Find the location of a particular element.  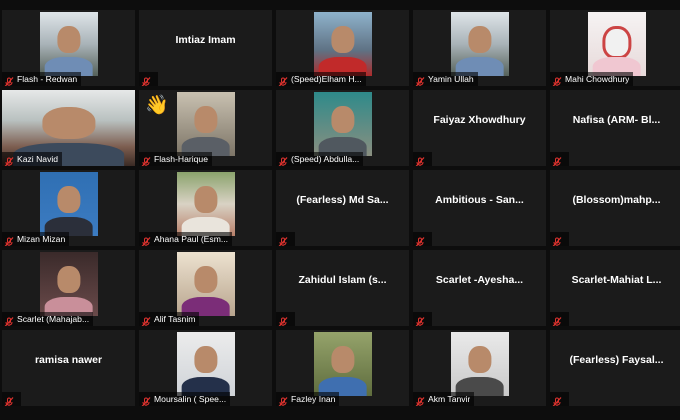

participant-display-name: ramisa nawer is located at coordinates (68, 360).